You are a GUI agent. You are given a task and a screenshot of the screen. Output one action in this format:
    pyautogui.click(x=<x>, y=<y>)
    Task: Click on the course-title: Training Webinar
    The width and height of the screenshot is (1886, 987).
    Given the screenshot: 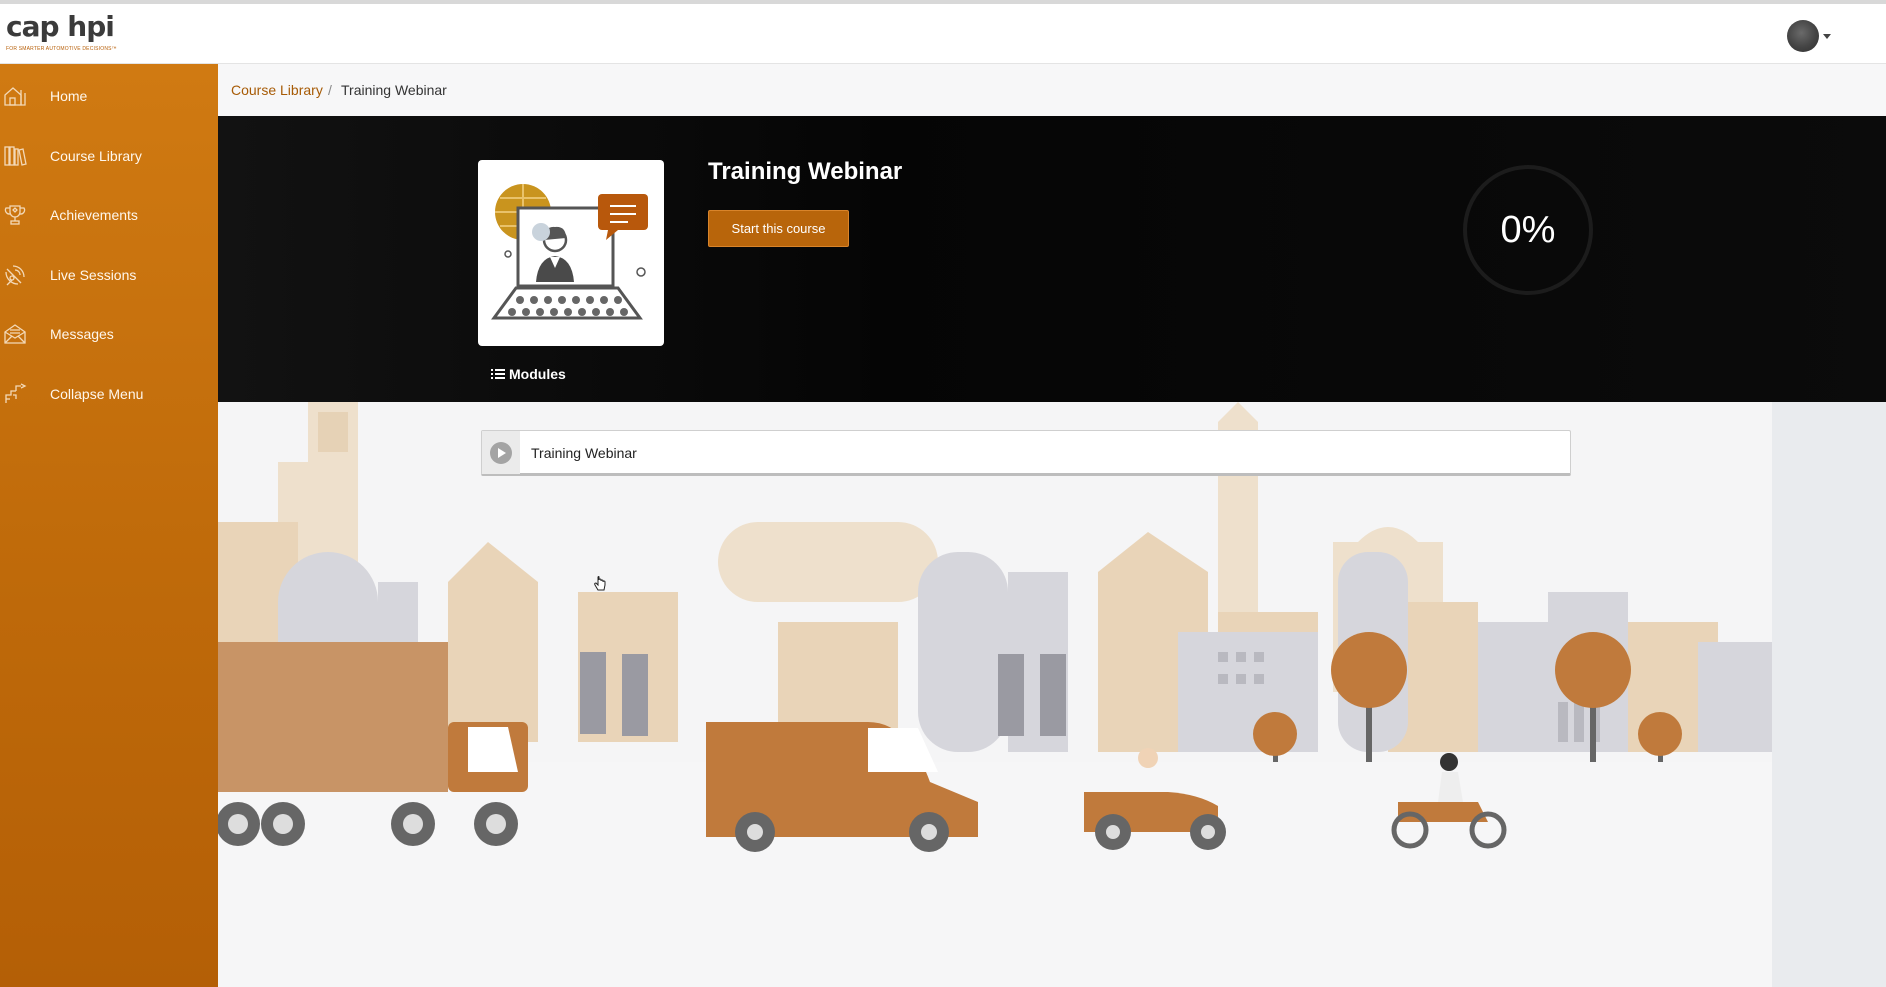 What is the action you would take?
    pyautogui.click(x=805, y=171)
    